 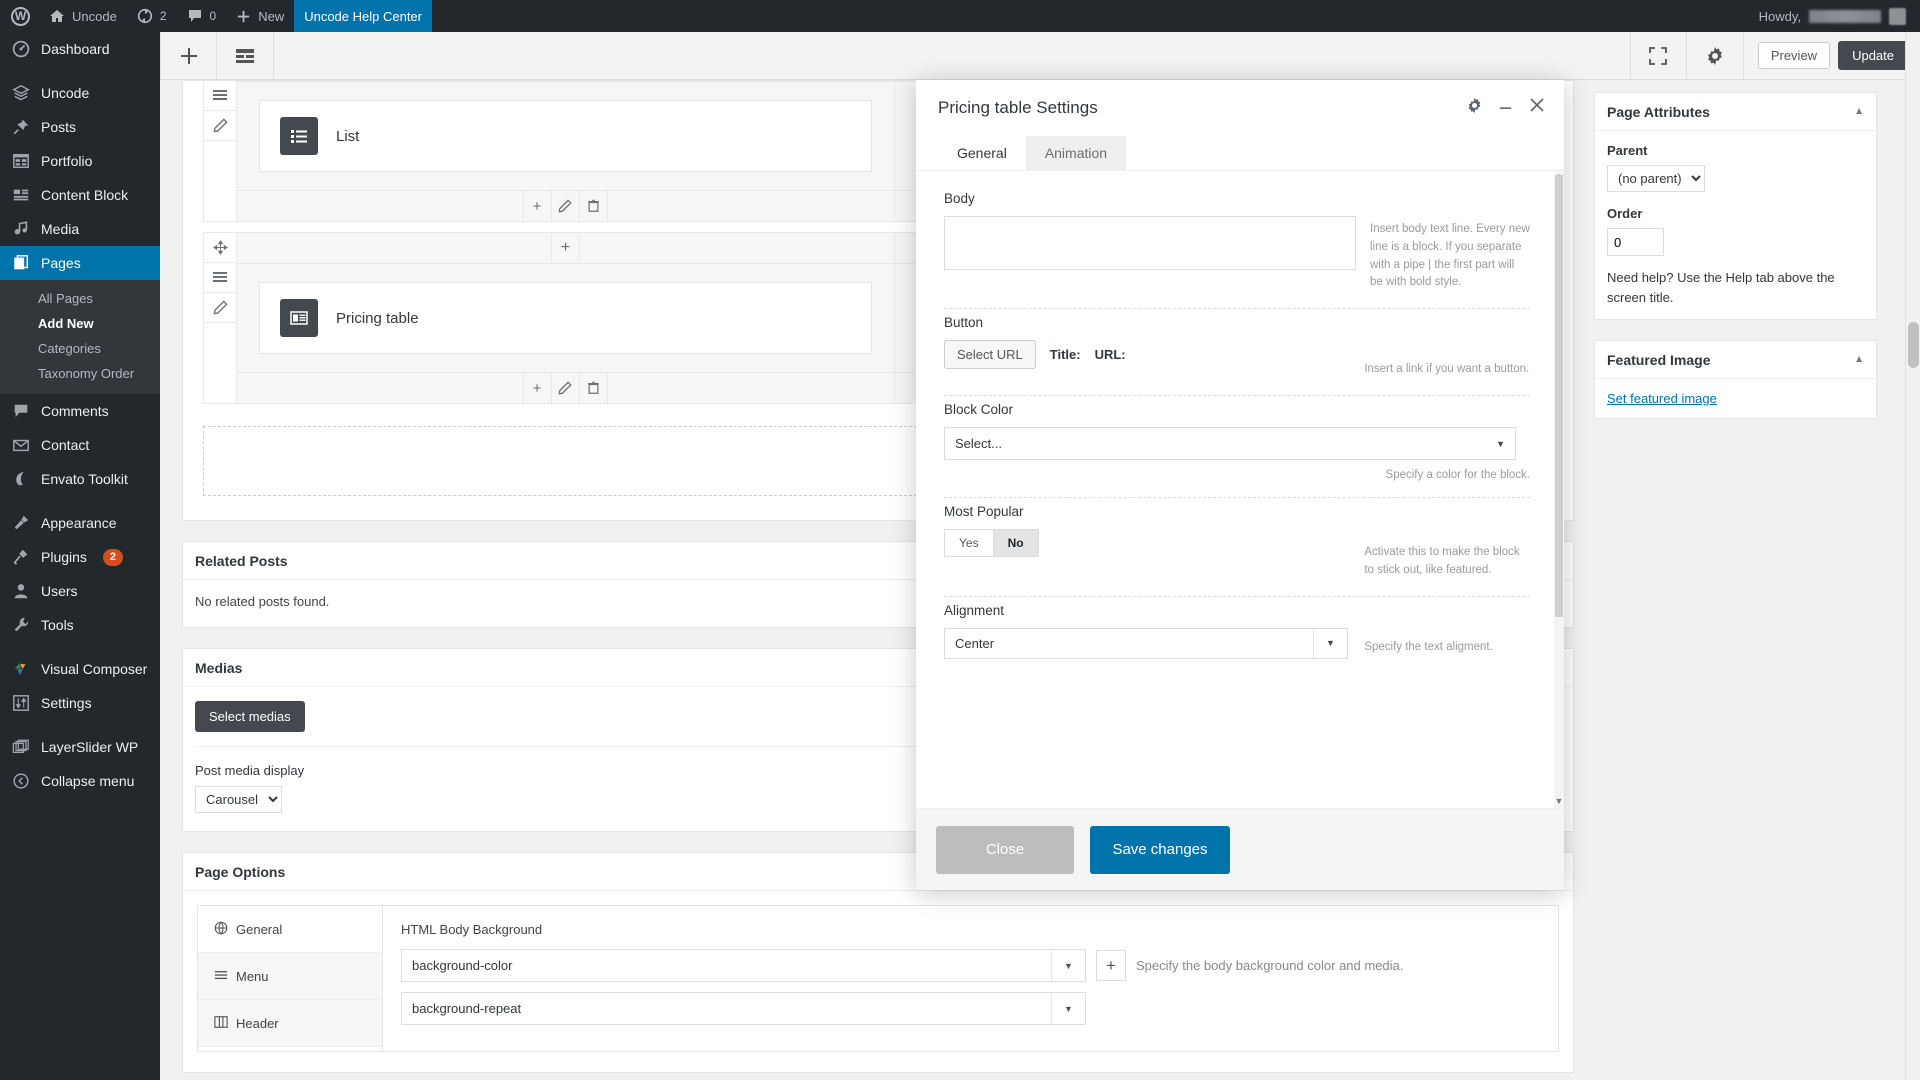 I want to click on comments-menu: 0, so click(x=202, y=16).